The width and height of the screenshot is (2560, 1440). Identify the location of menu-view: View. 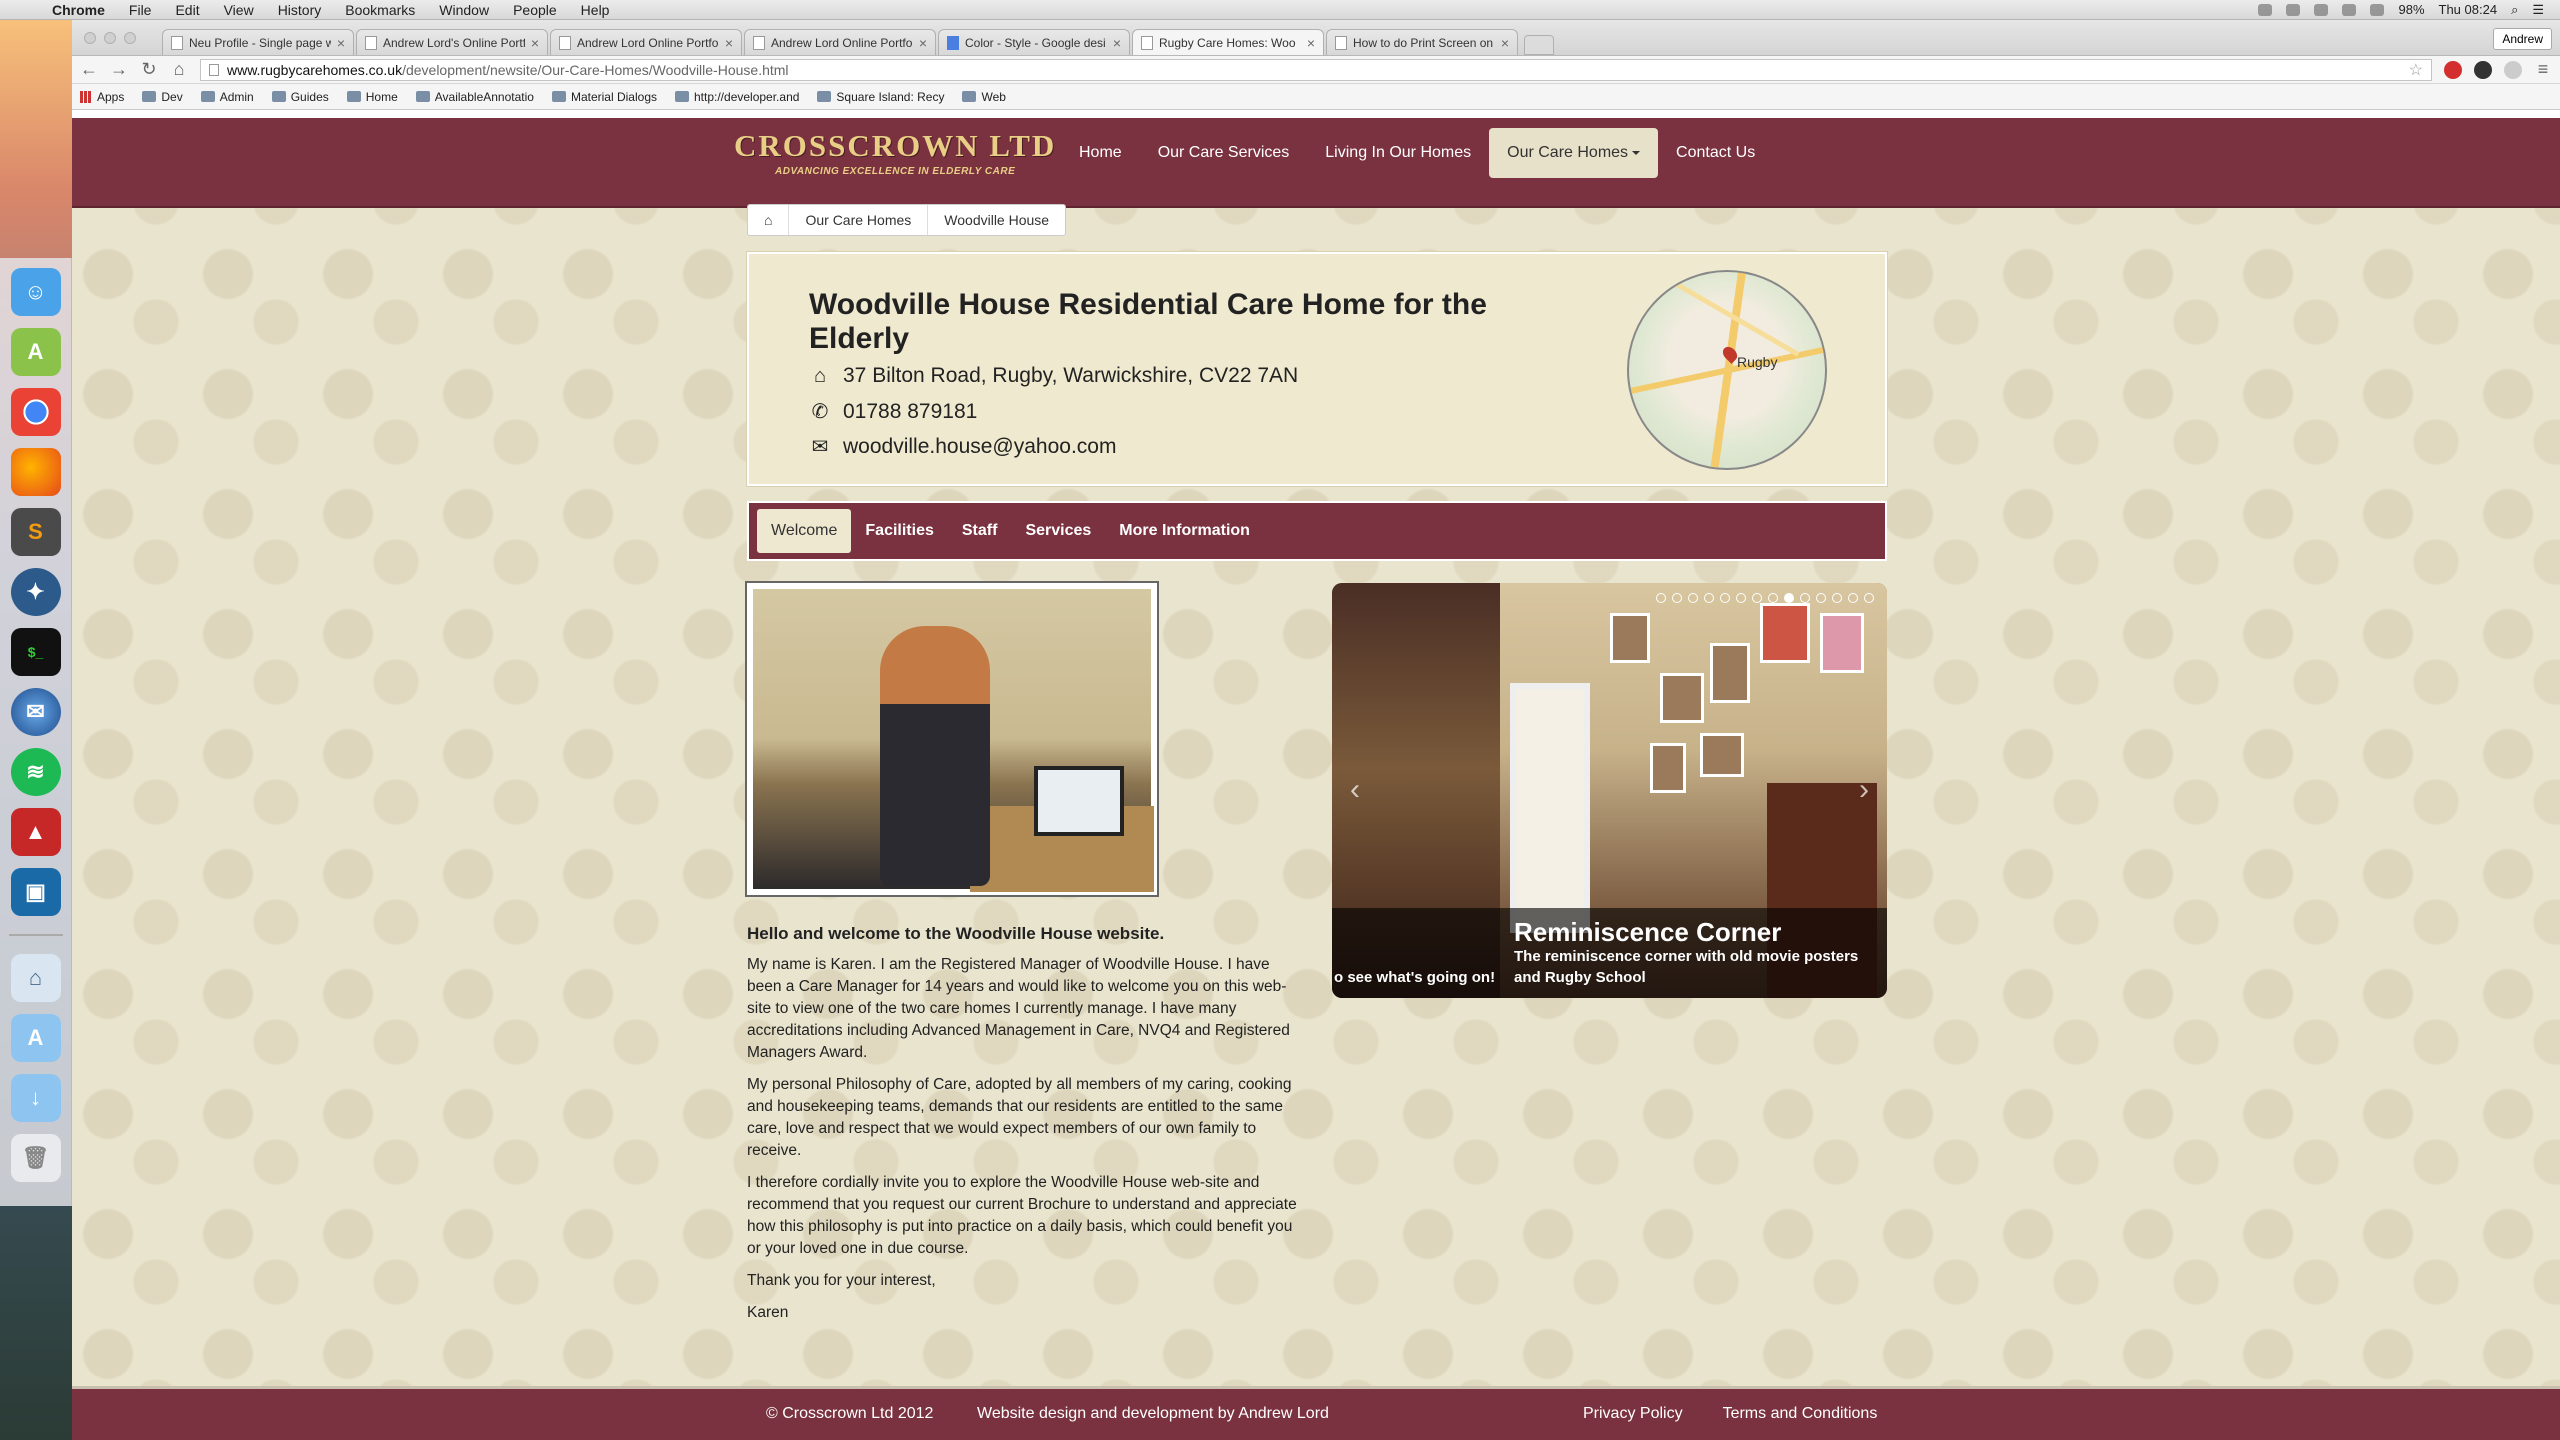
(239, 10).